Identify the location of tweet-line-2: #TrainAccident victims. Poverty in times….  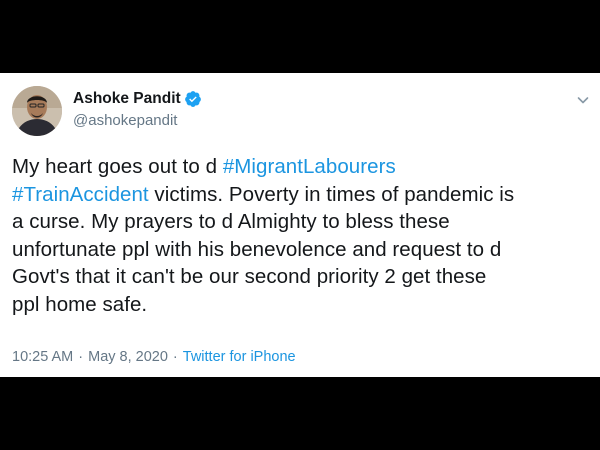
(302, 195).